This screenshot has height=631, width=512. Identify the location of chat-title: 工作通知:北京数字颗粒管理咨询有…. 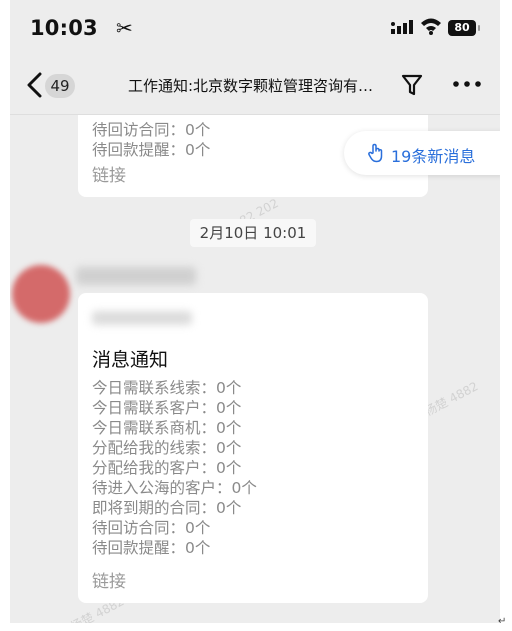
(251, 86).